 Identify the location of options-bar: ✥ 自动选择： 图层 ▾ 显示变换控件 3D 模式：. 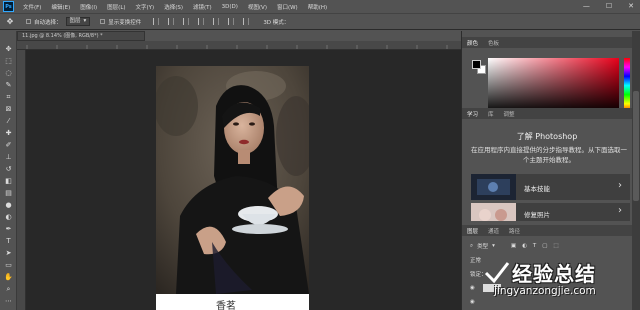
(320, 21).